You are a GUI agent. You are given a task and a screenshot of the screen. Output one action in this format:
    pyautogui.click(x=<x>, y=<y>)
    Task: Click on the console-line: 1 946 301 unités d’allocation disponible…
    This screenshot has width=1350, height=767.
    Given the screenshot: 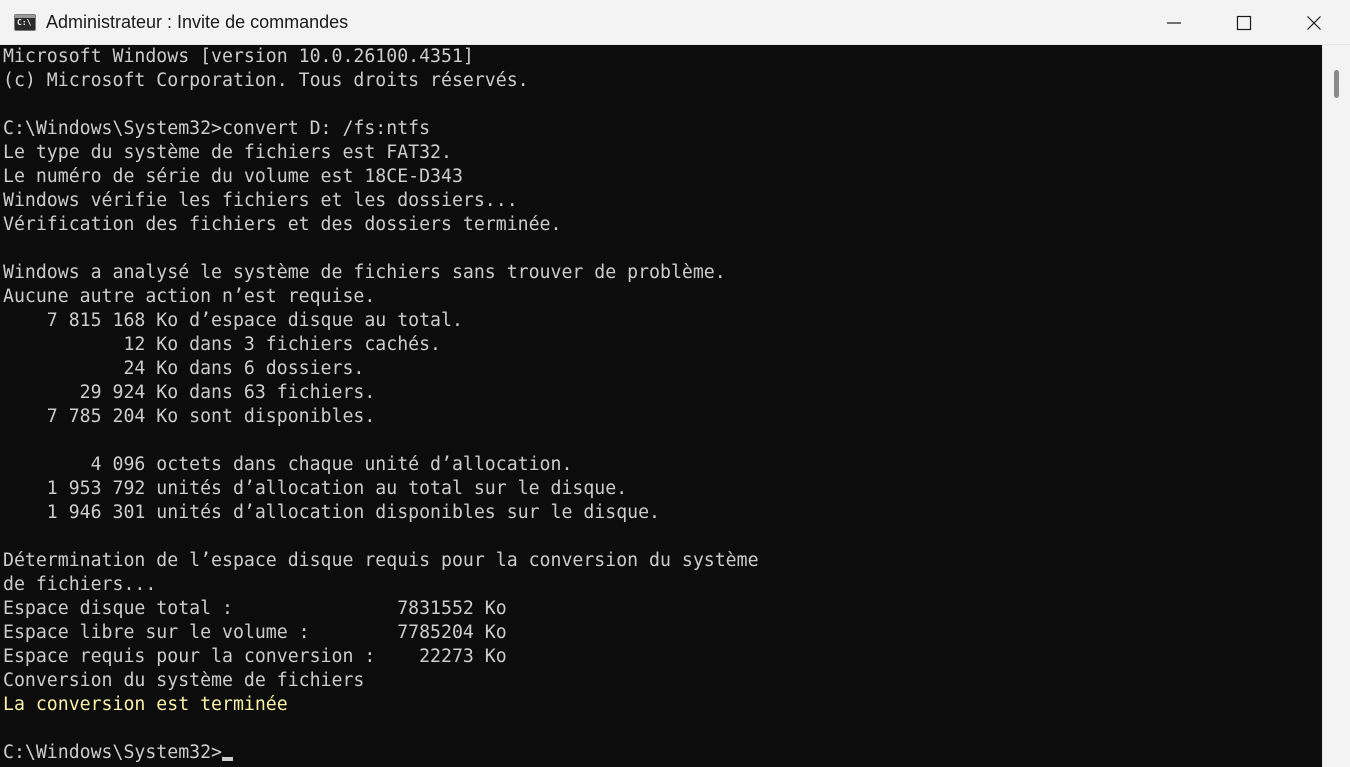 What is the action you would take?
    pyautogui.click(x=331, y=512)
    